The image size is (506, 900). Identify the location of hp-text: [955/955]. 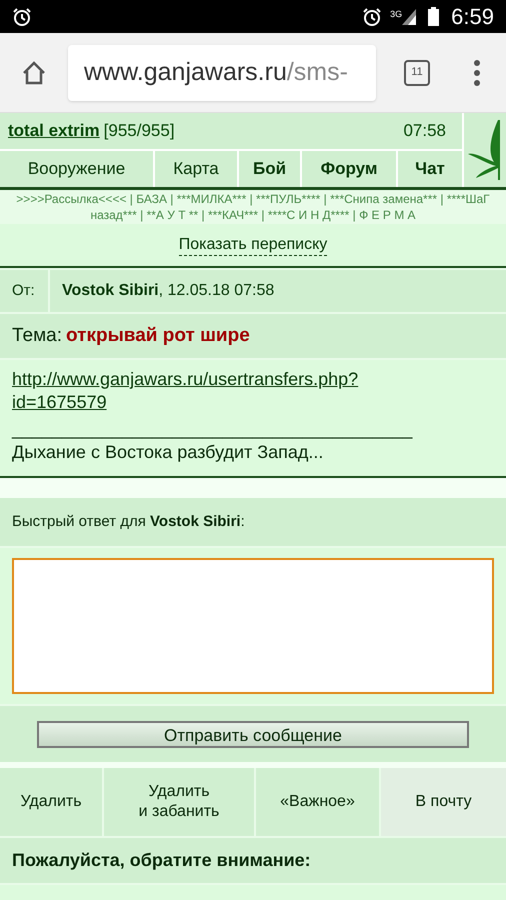
(139, 131).